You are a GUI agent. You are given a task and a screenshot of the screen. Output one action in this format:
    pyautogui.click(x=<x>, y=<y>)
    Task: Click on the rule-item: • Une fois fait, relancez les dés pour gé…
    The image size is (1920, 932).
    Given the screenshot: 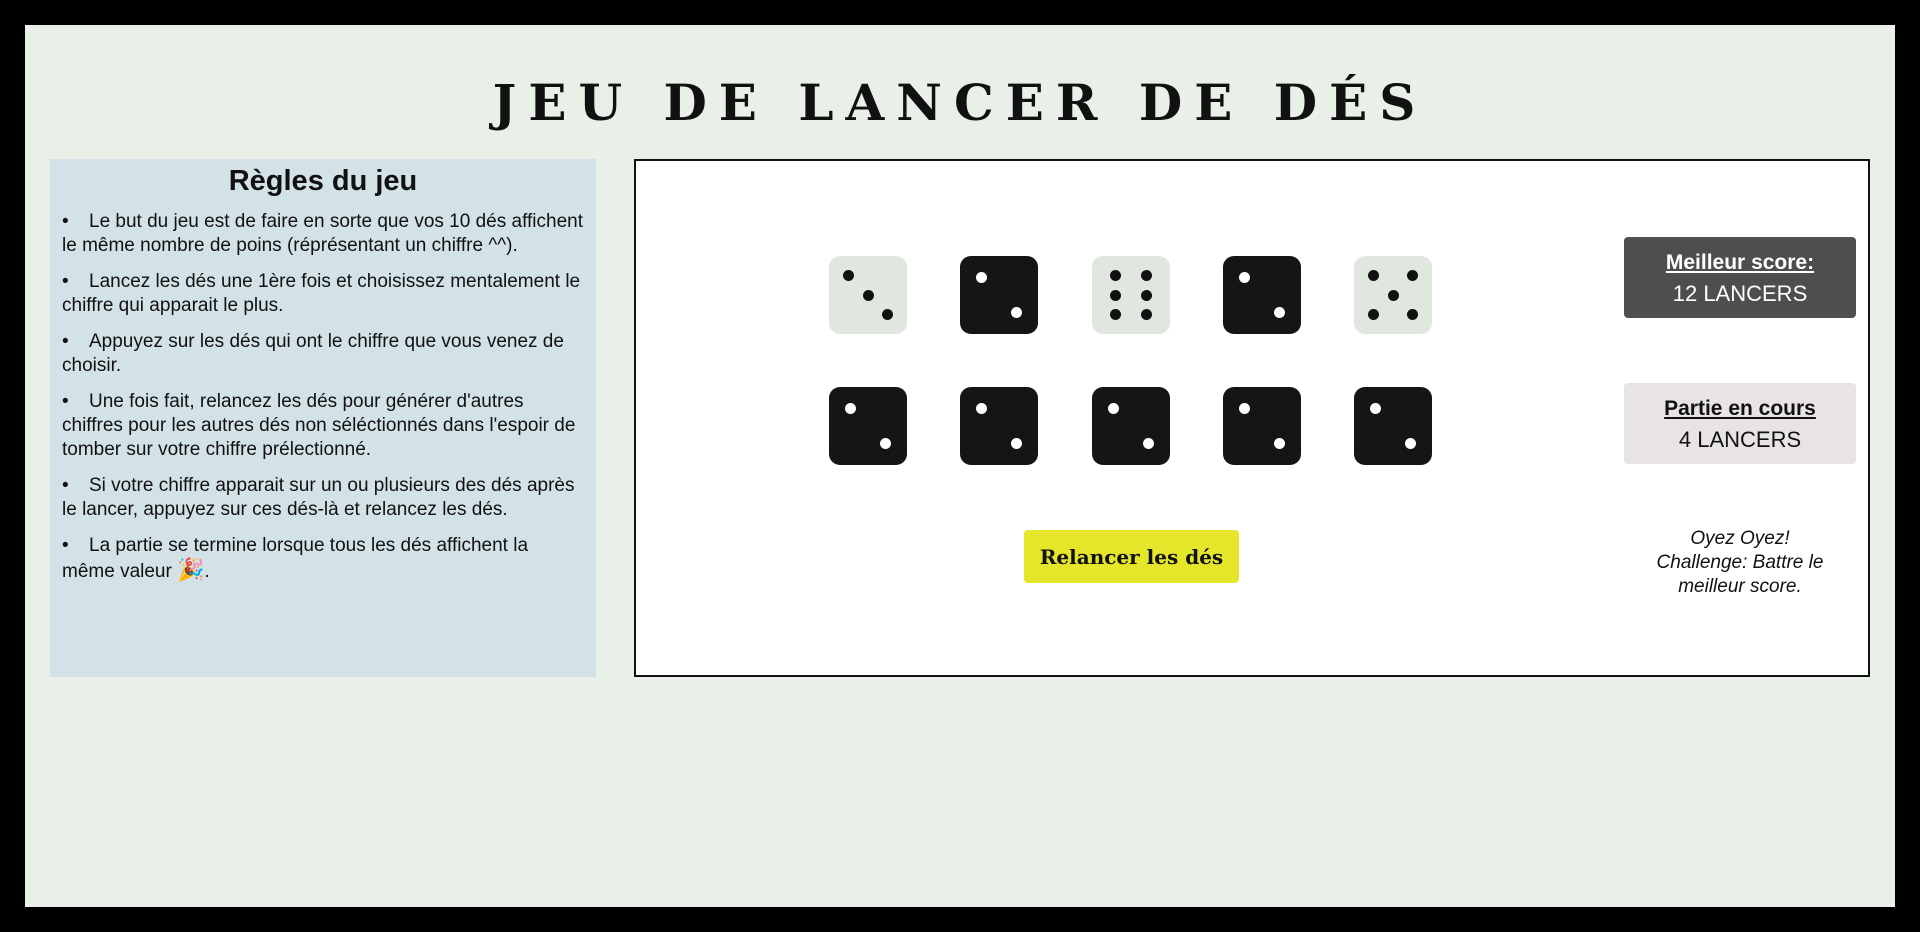 What is the action you would take?
    pyautogui.click(x=319, y=425)
    